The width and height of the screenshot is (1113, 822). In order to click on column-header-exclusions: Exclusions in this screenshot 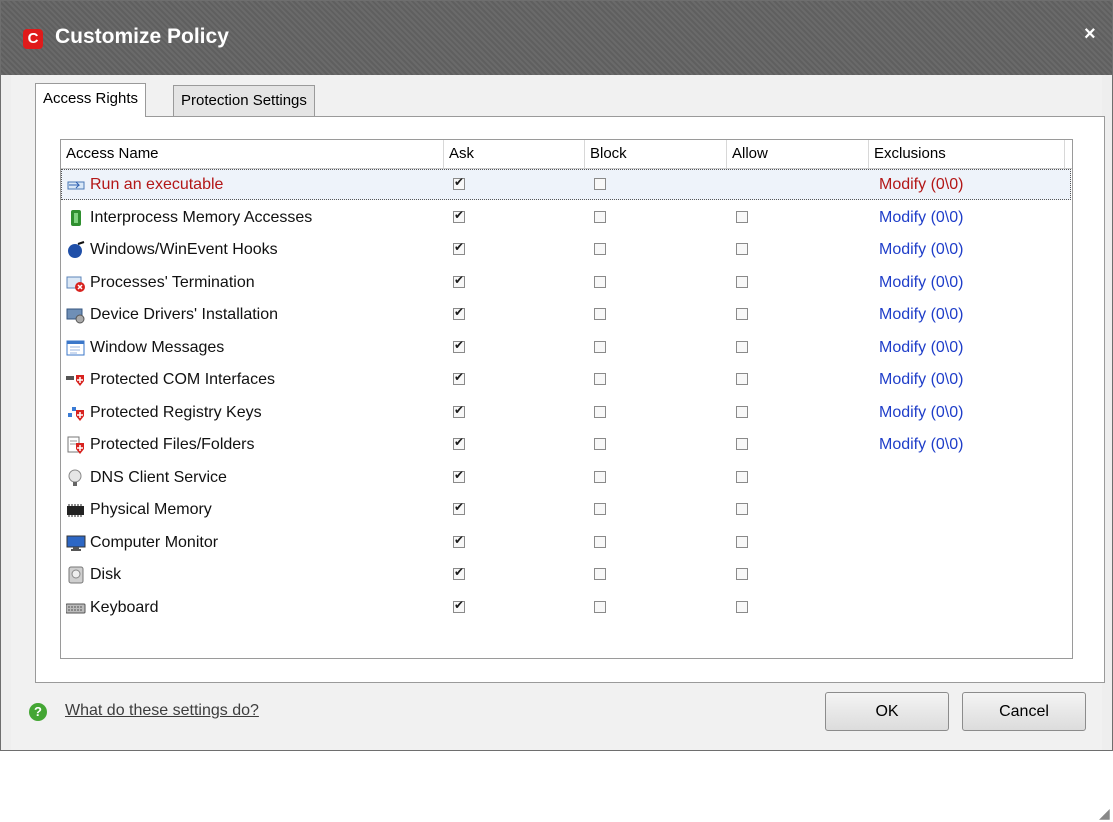, I will do `click(967, 154)`.